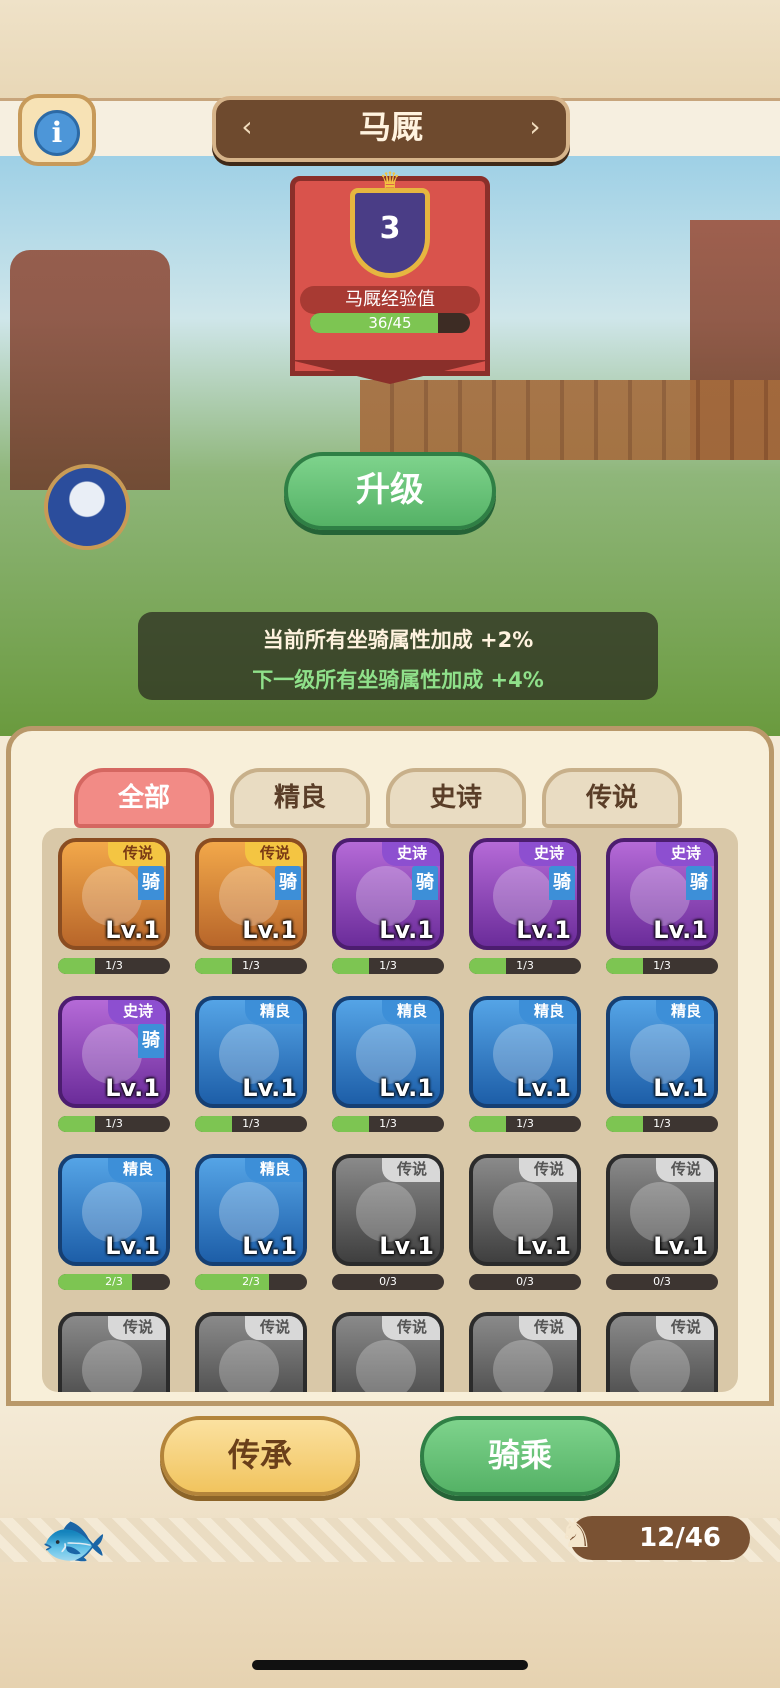 This screenshot has height=1688, width=780. Describe the element at coordinates (390, 300) in the screenshot. I see `exp-label: 马厩经验值` at that location.